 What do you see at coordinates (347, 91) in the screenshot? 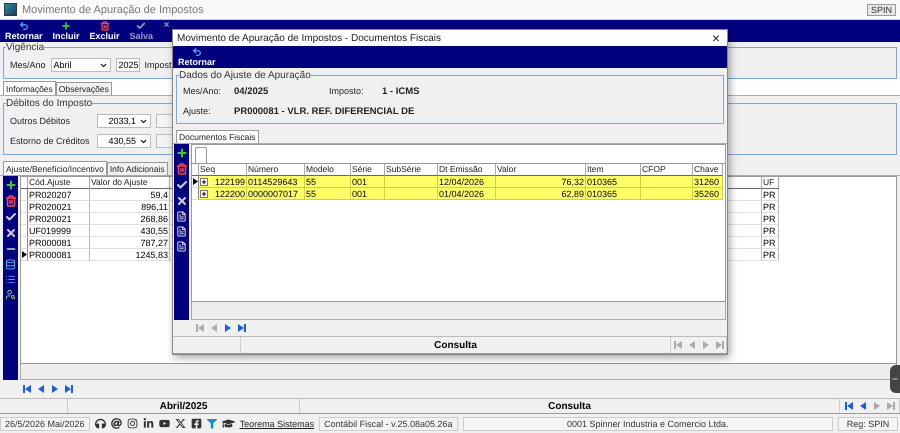
I see `field-label: Imposto:` at bounding box center [347, 91].